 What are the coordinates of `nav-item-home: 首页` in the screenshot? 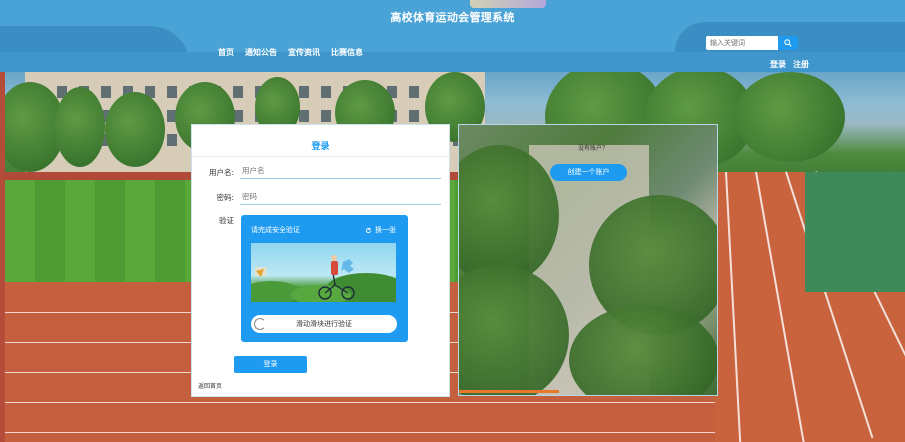 It's located at (226, 52).